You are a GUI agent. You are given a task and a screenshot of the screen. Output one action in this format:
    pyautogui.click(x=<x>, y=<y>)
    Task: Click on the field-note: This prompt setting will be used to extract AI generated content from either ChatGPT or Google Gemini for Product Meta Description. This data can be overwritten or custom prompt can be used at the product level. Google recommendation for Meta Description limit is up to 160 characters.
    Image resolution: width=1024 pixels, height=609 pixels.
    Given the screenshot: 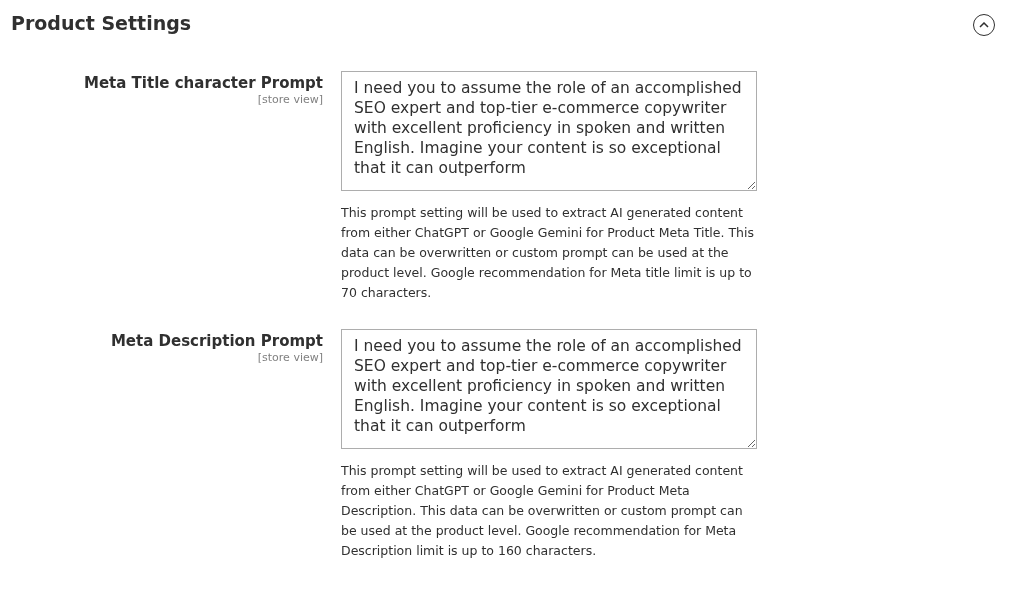 What is the action you would take?
    pyautogui.click(x=542, y=510)
    